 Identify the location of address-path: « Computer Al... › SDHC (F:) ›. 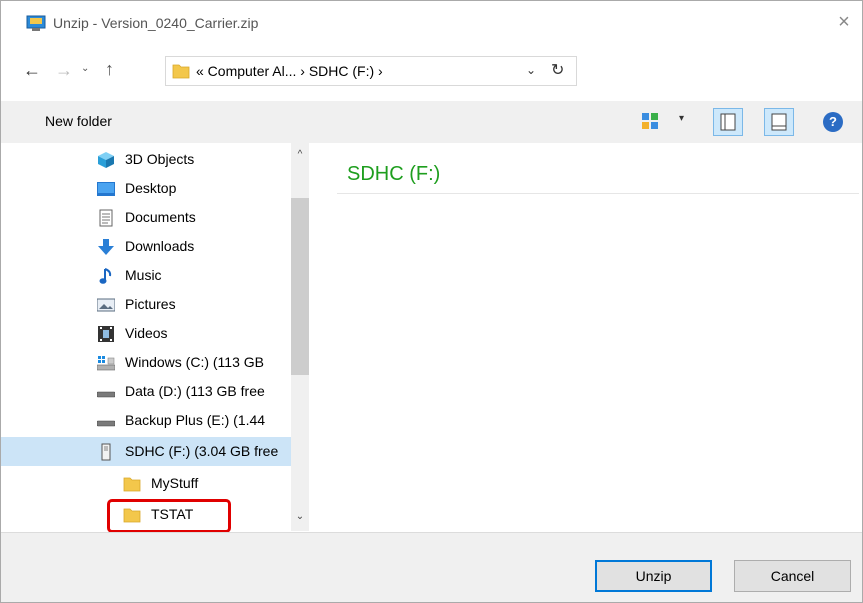
(289, 71).